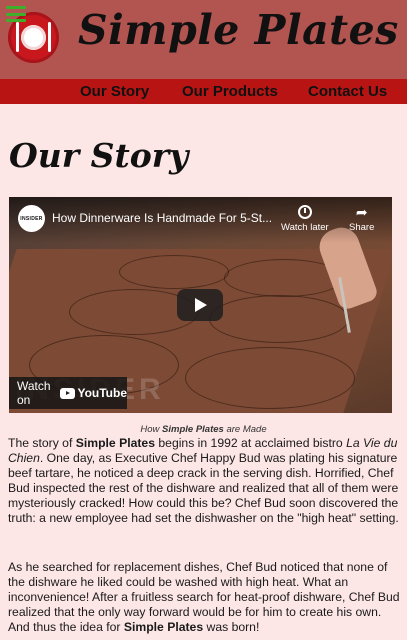 This screenshot has width=407, height=640. What do you see at coordinates (49, 37) in the screenshot?
I see `knife-icon` at bounding box center [49, 37].